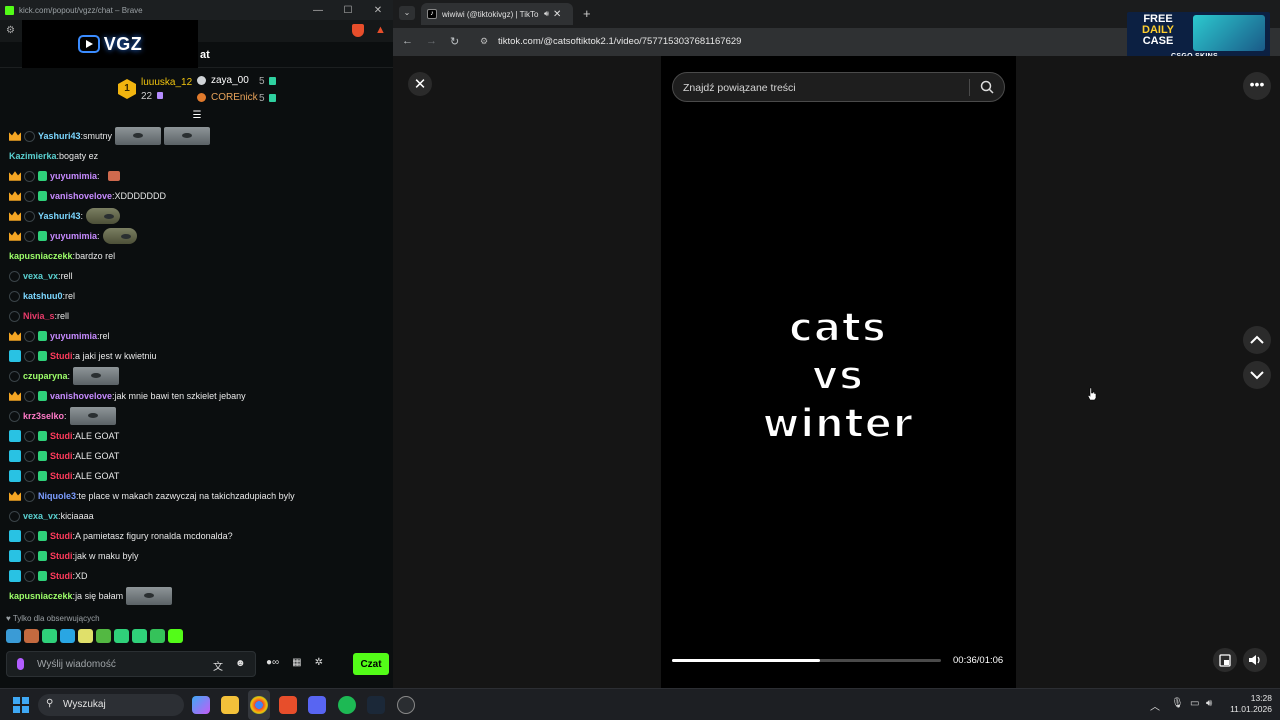  I want to click on emoji-icon: ☻, so click(240, 663).